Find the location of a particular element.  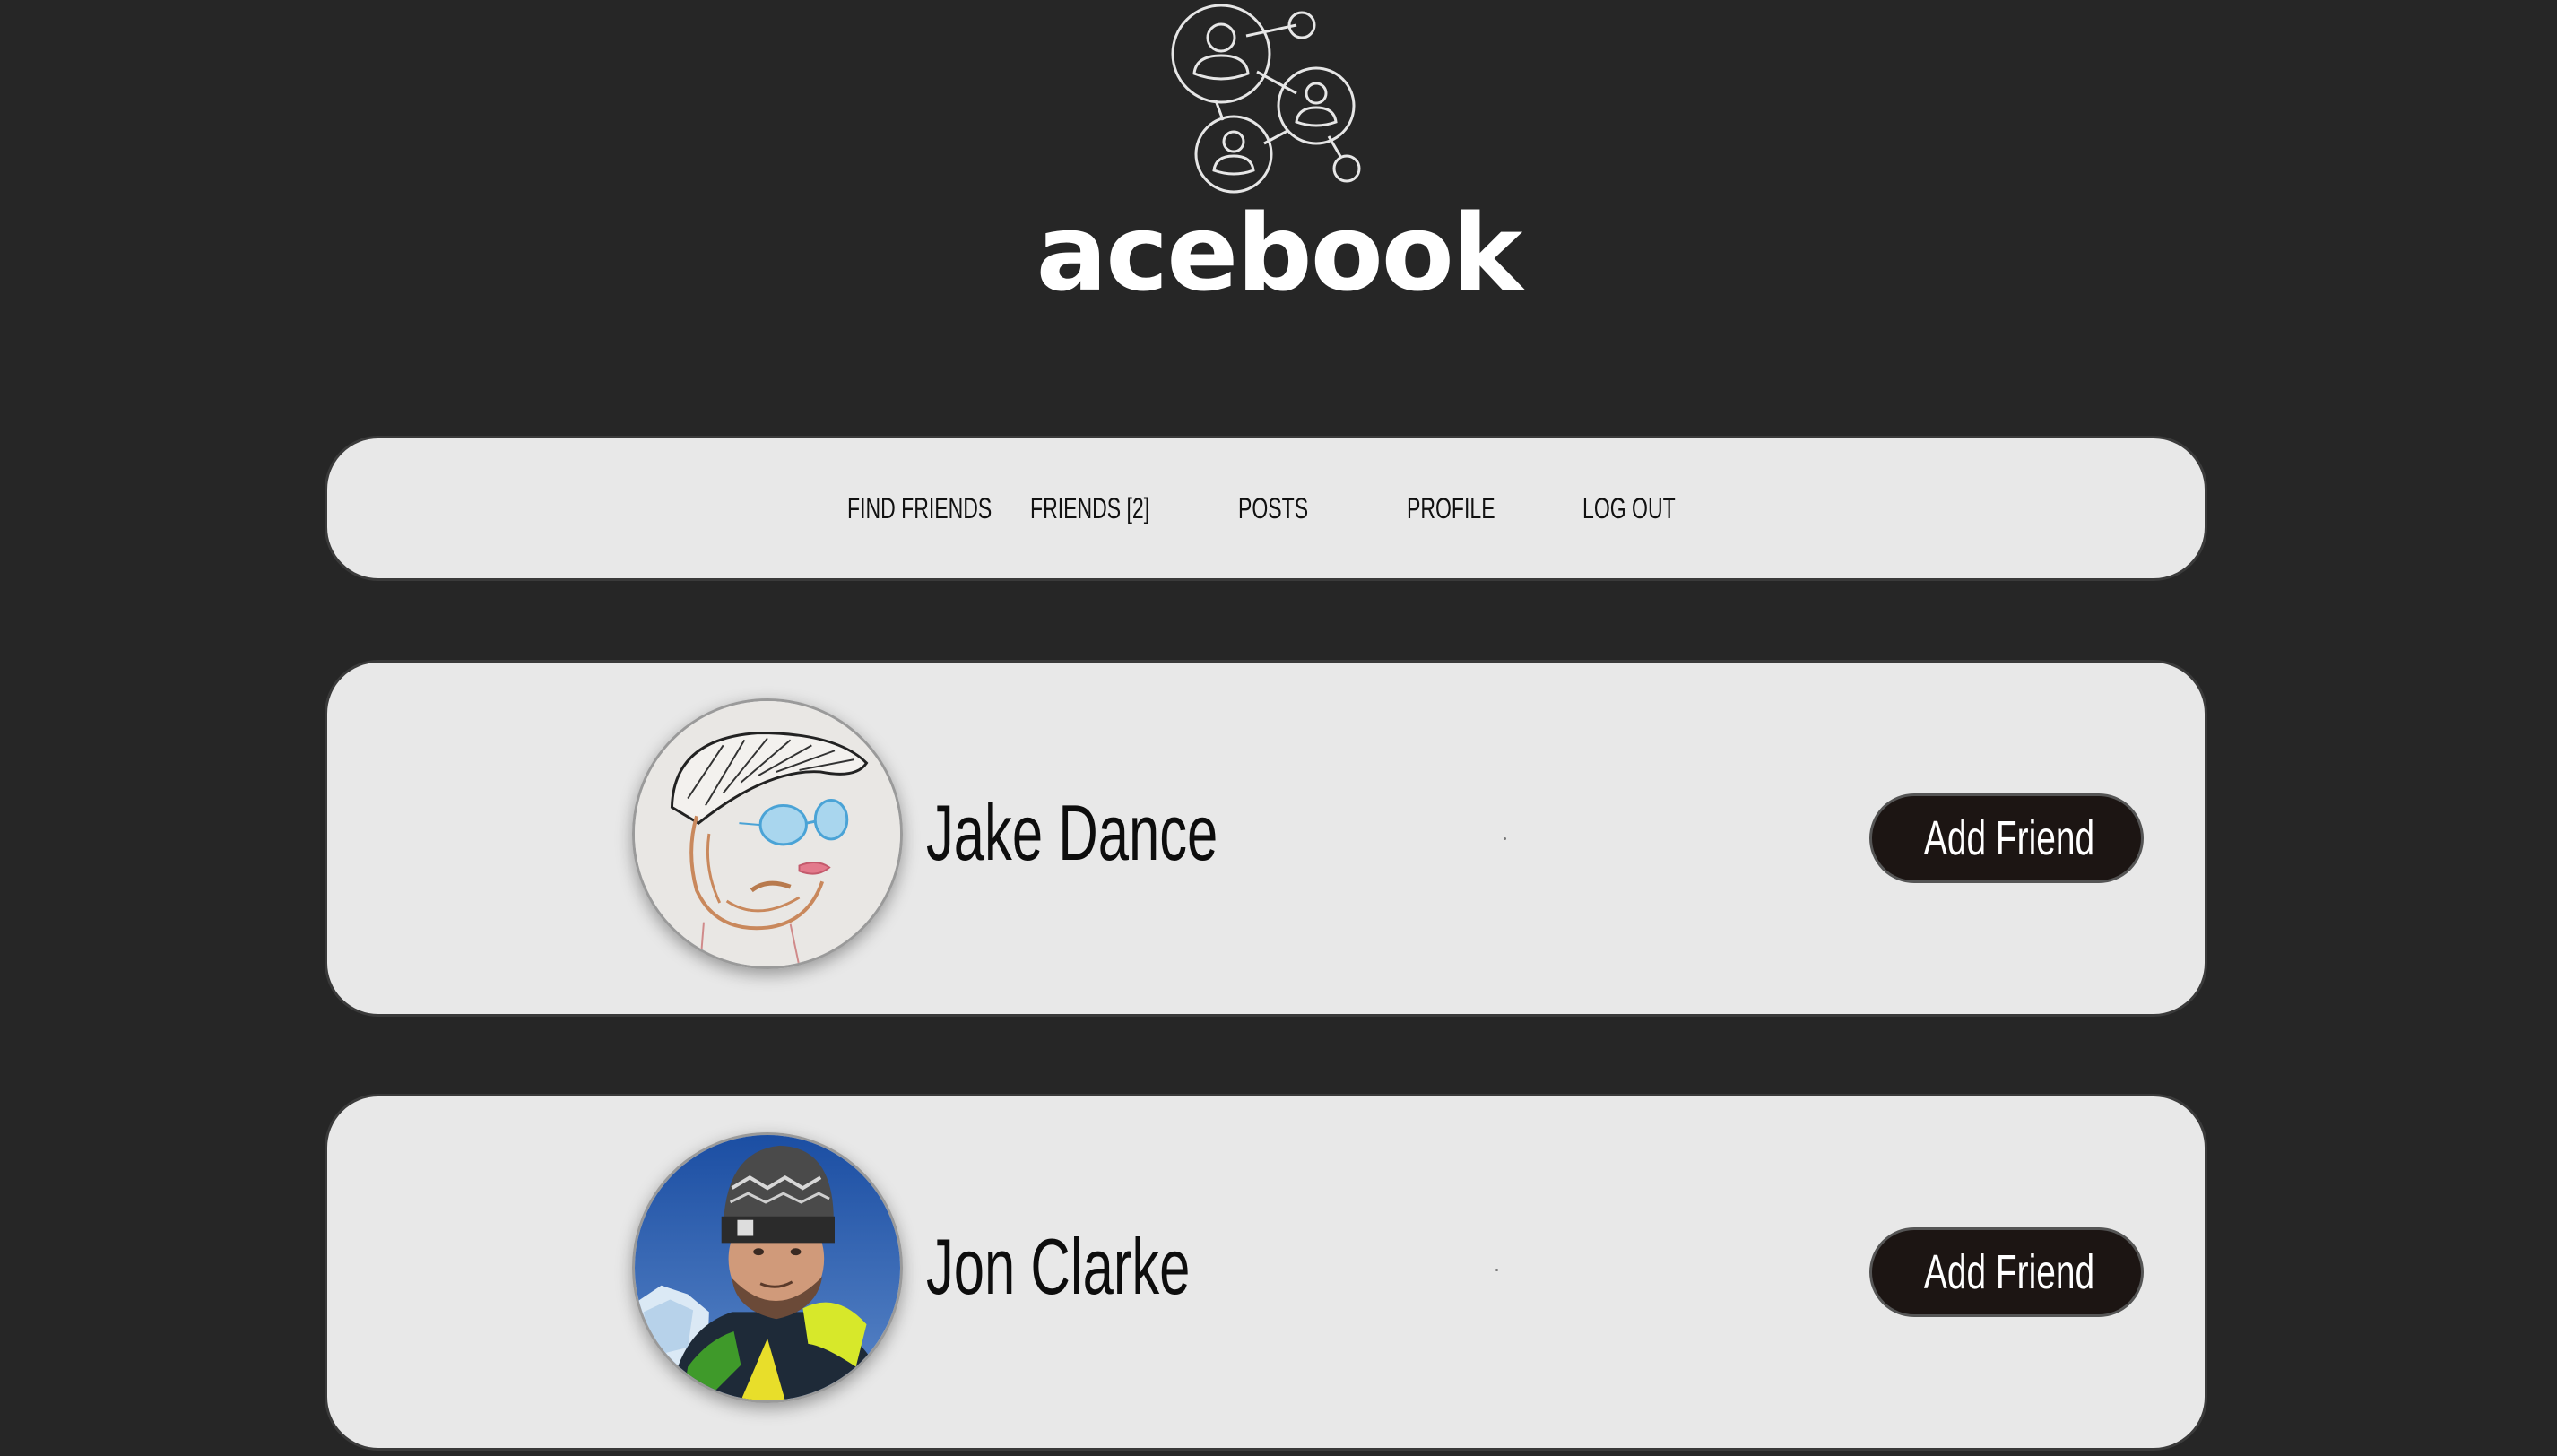

nav-log-out: LOG OUT is located at coordinates (1629, 508).